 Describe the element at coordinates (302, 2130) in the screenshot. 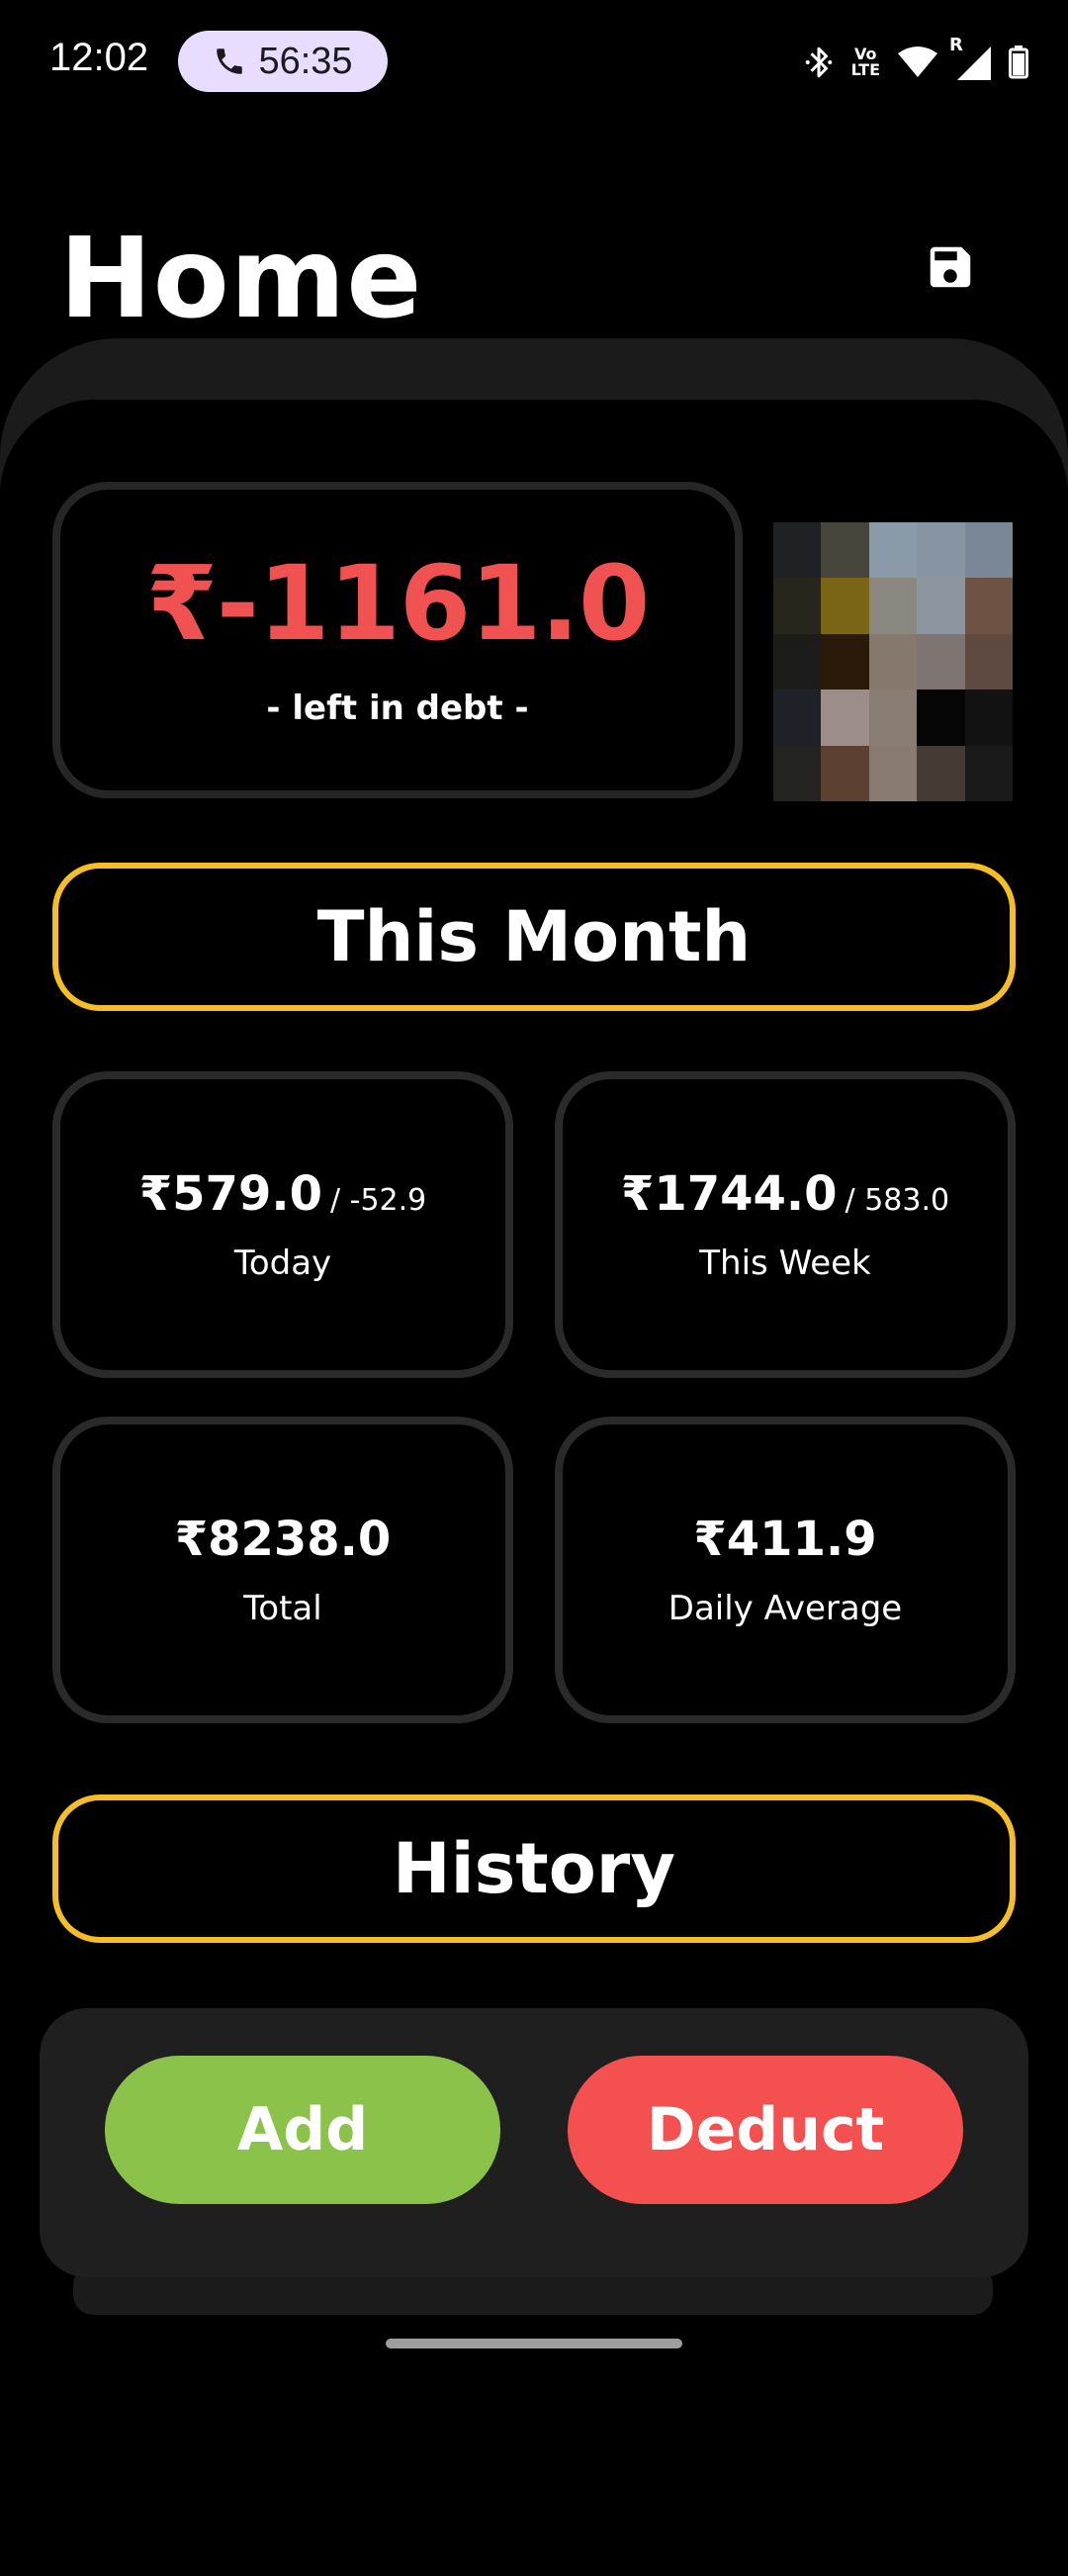

I see `add-button: Add` at that location.